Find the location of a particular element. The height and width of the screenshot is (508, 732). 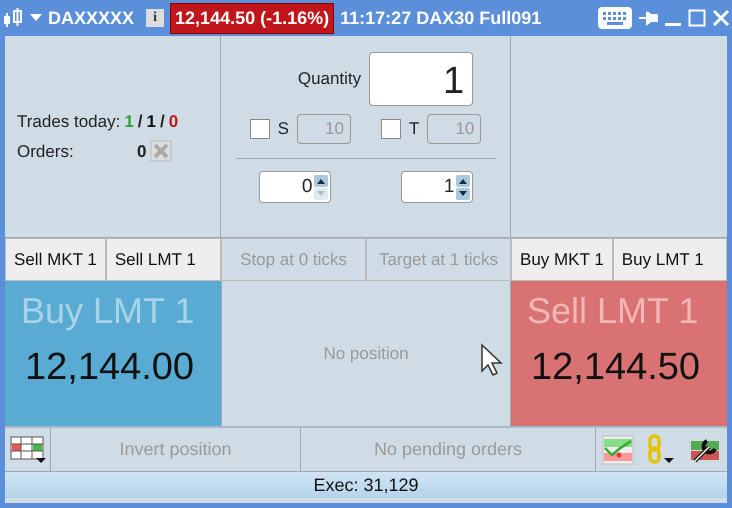

bid-panel: Buy LMT 1 12,144.00 is located at coordinates (113, 353).